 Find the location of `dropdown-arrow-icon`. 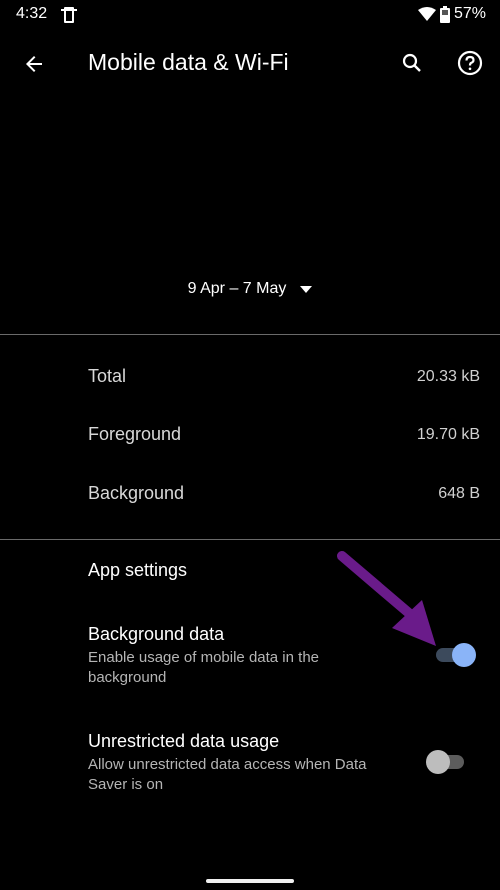

dropdown-arrow-icon is located at coordinates (306, 289).